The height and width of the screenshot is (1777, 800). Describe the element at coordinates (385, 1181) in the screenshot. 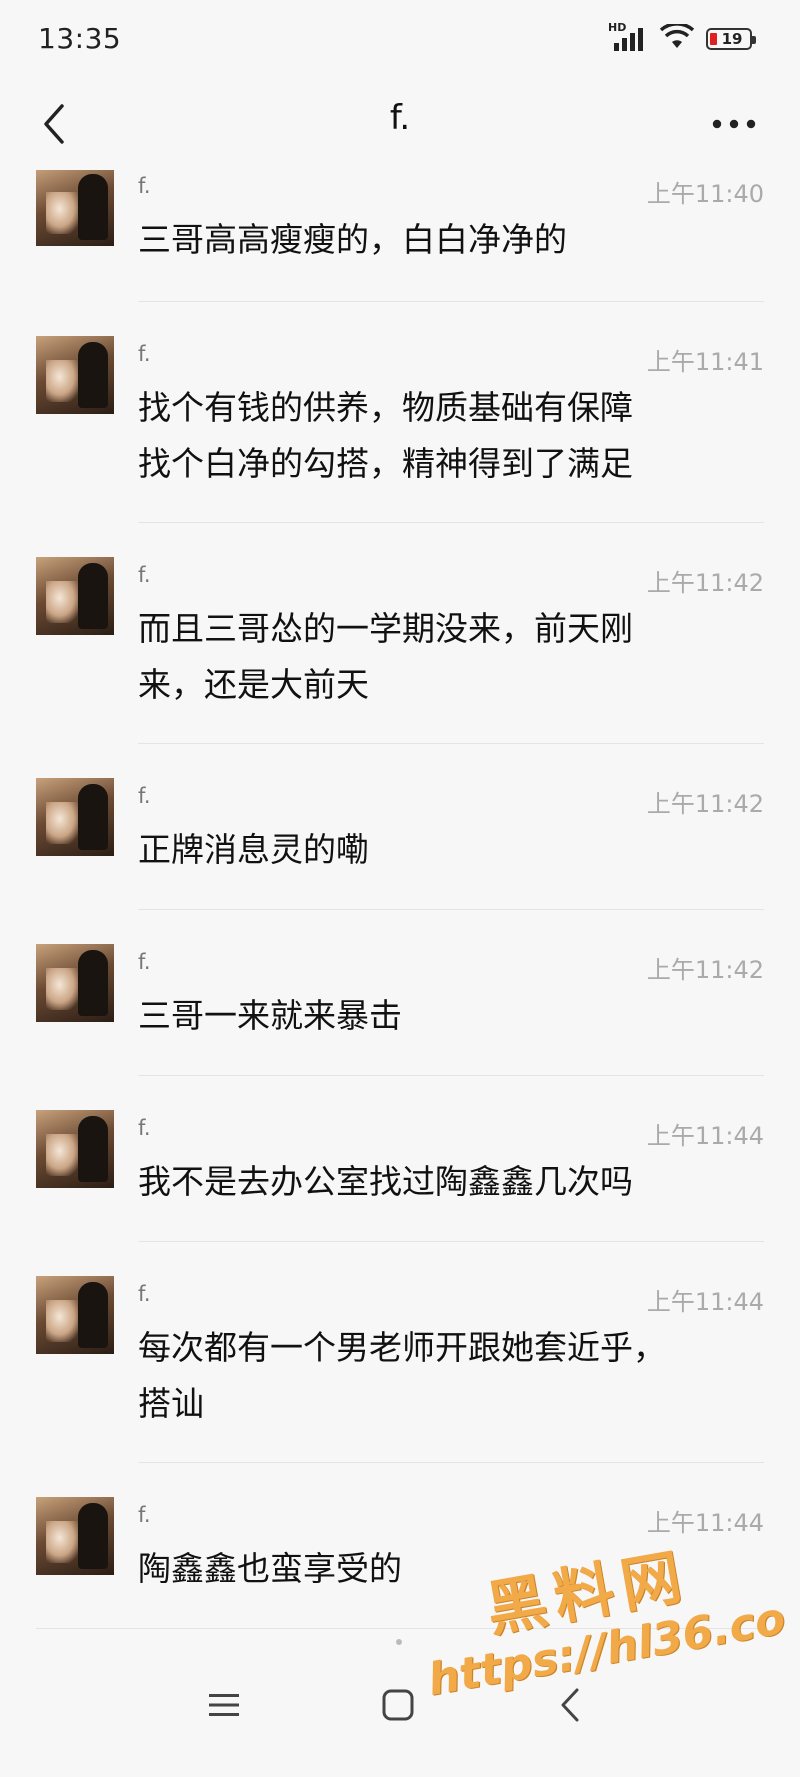

I see `message-text: 我不是去办公室找过陶鑫鑫几次吗` at that location.